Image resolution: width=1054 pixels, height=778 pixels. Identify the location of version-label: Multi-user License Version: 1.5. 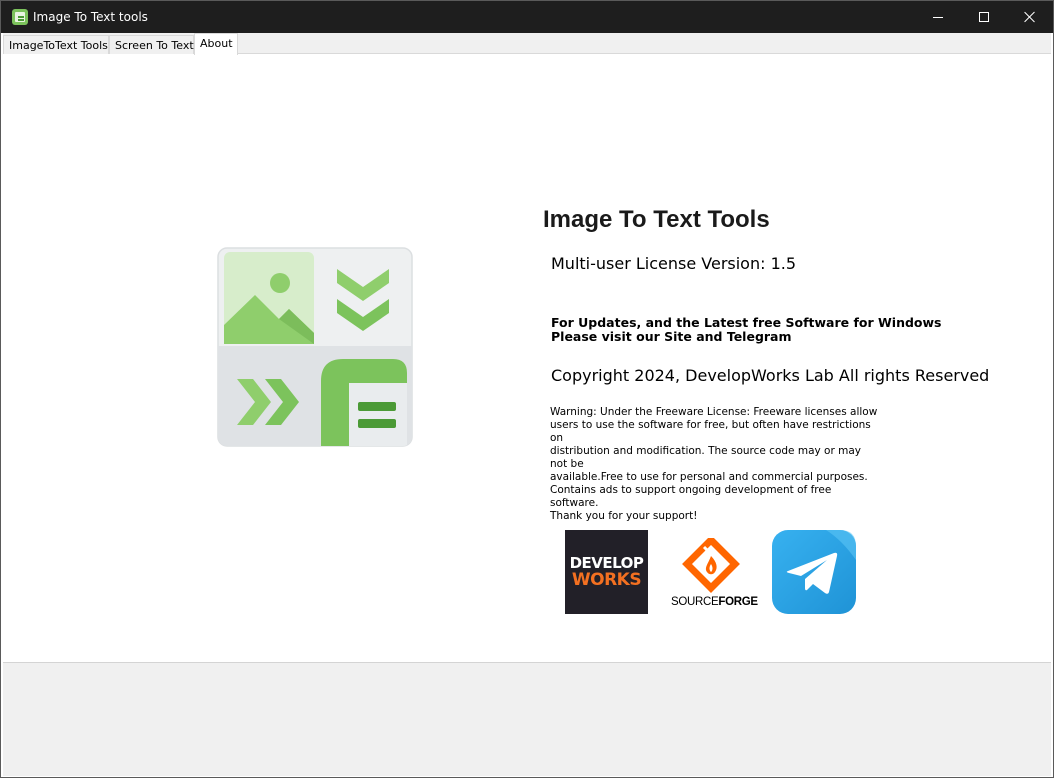
(674, 263).